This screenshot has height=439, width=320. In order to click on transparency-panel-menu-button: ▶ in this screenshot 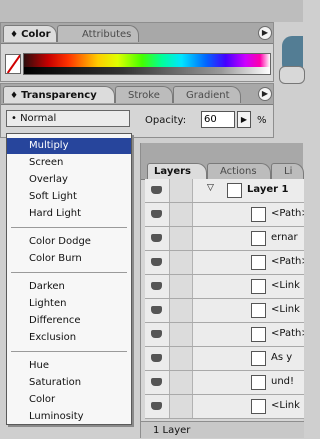, I will do `click(265, 94)`.